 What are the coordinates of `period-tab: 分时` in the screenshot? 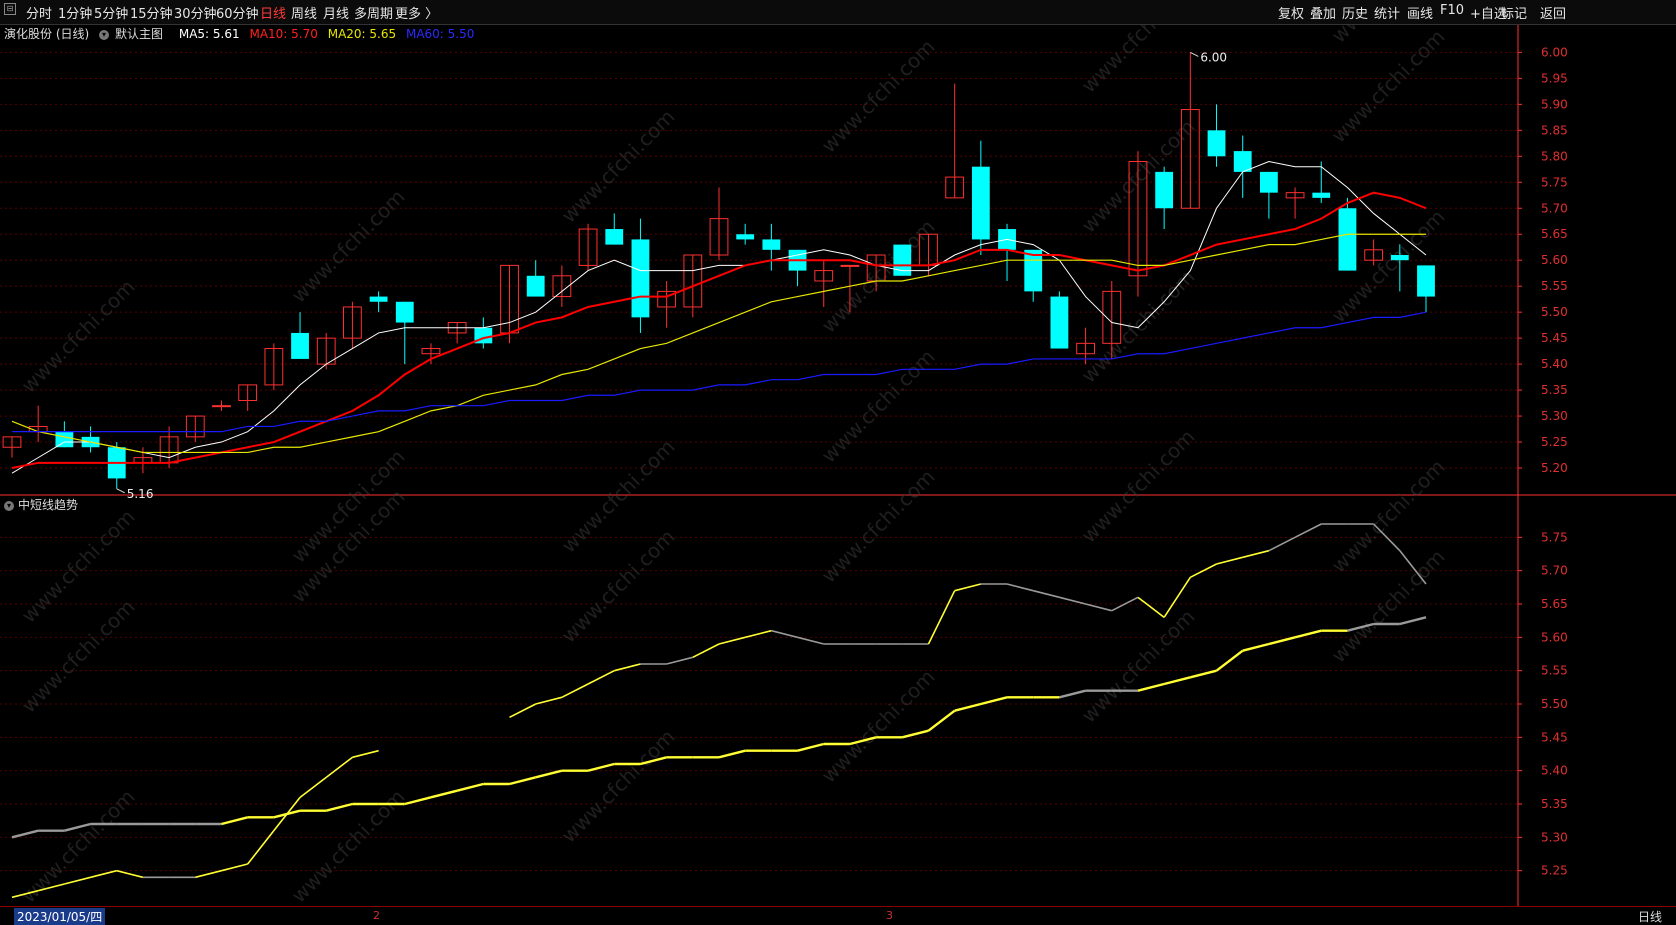 It's located at (39, 12).